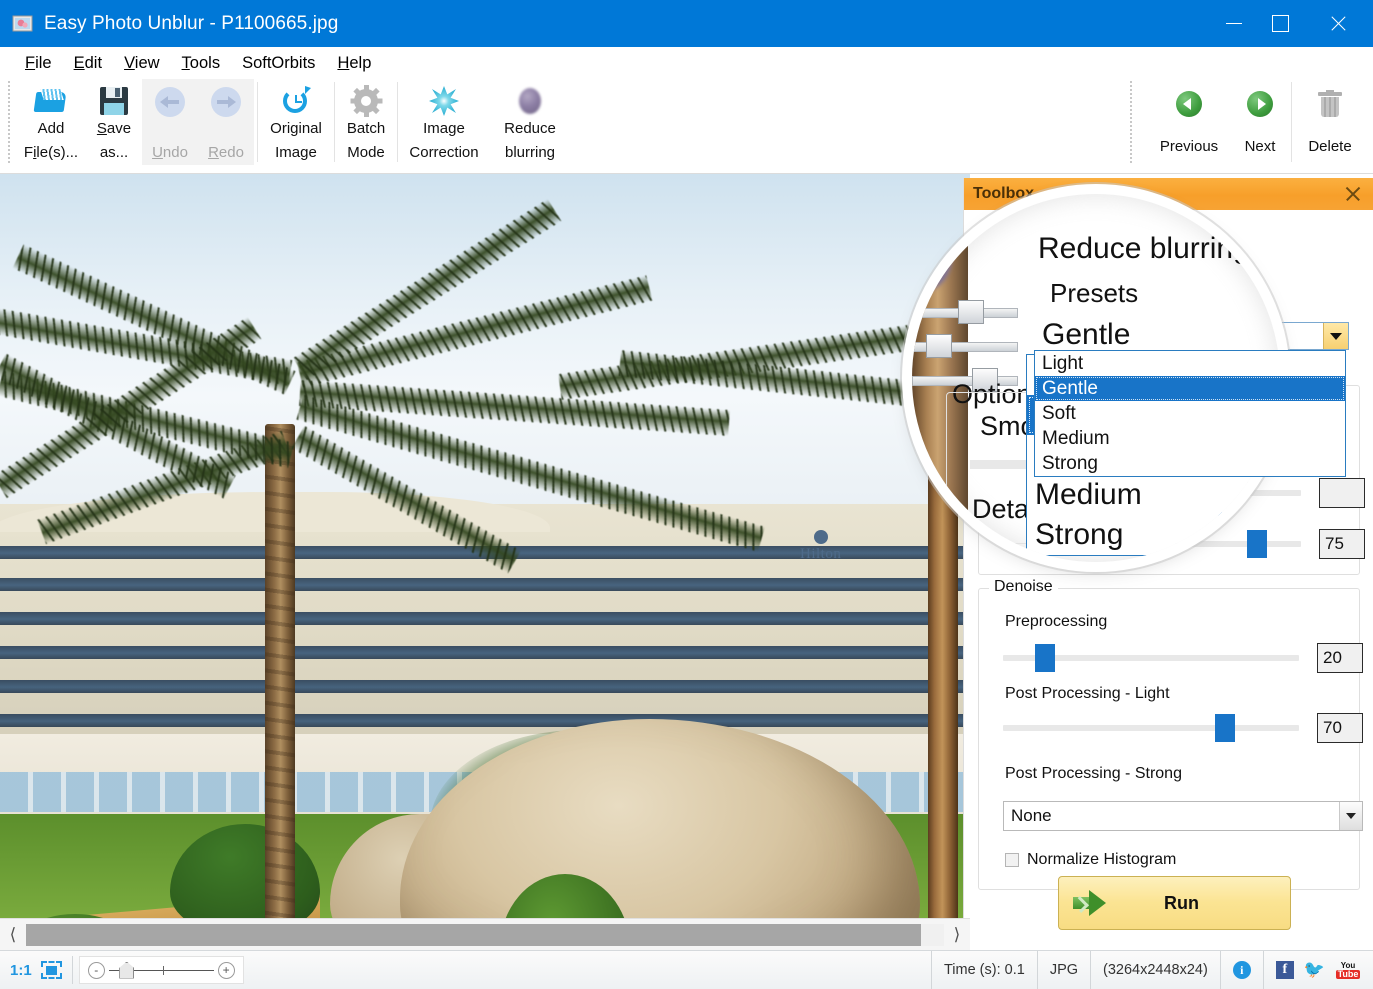 The image size is (1373, 989). What do you see at coordinates (23, 24) in the screenshot?
I see `app-photo-icon` at bounding box center [23, 24].